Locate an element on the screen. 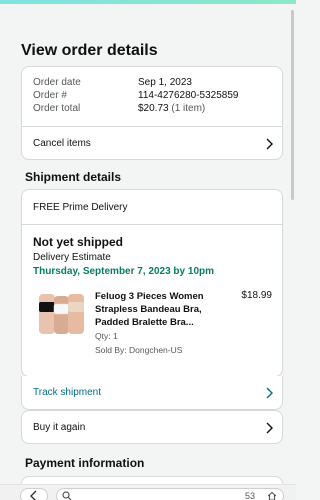  cancel-items-button: Cancel items is located at coordinates (152, 144).